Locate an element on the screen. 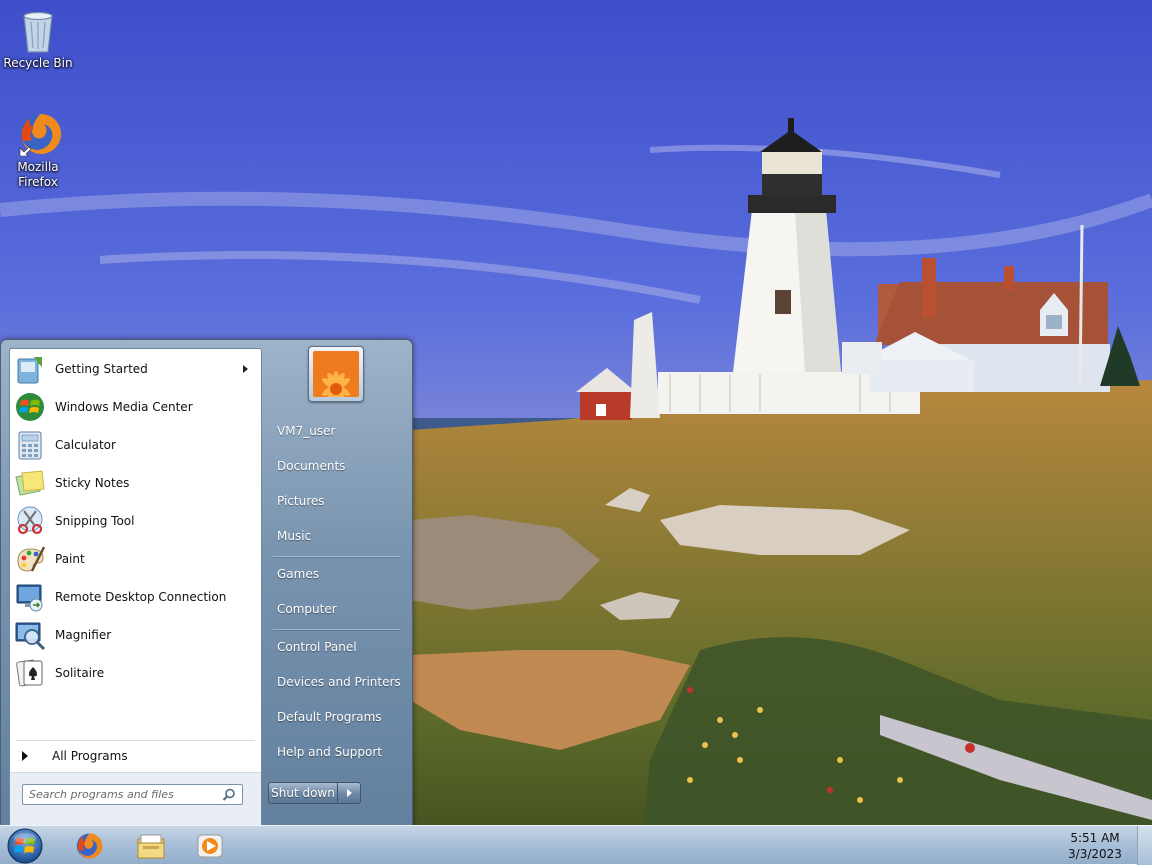 Image resolution: width=1152 pixels, height=868 pixels. calculator-icon is located at coordinates (30, 445).